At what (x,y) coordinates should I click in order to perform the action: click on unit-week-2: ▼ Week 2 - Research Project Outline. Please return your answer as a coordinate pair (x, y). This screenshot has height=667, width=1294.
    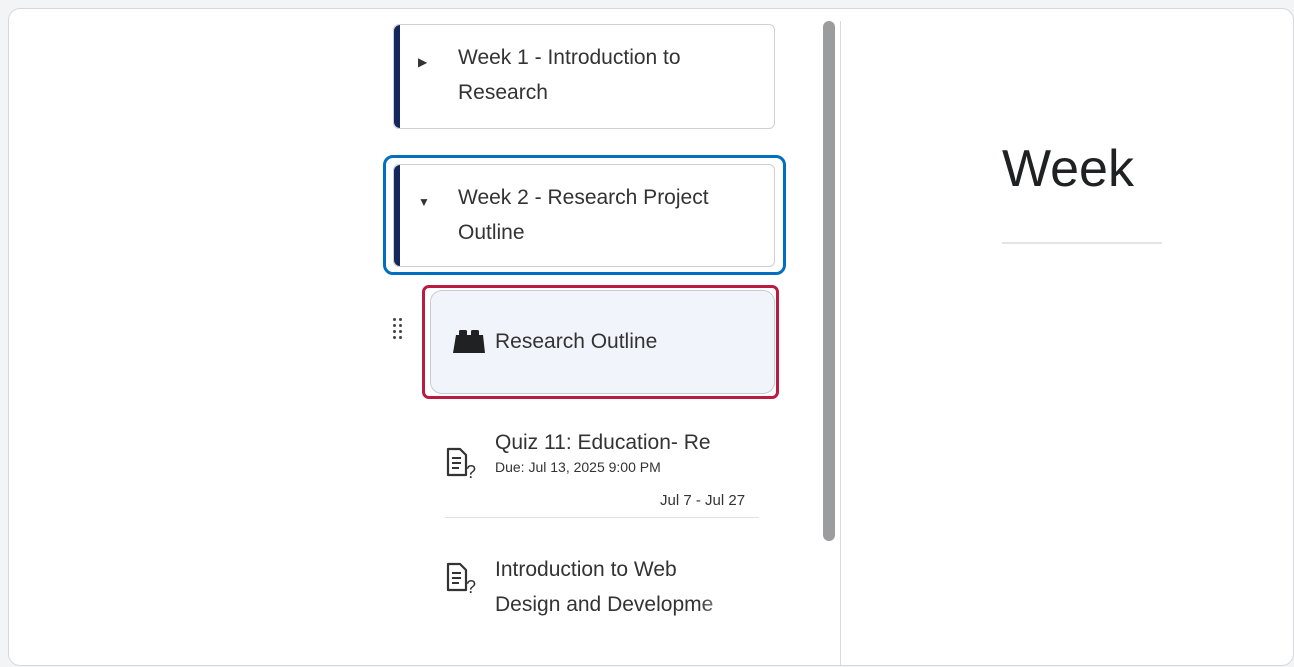
    Looking at the image, I should click on (584, 215).